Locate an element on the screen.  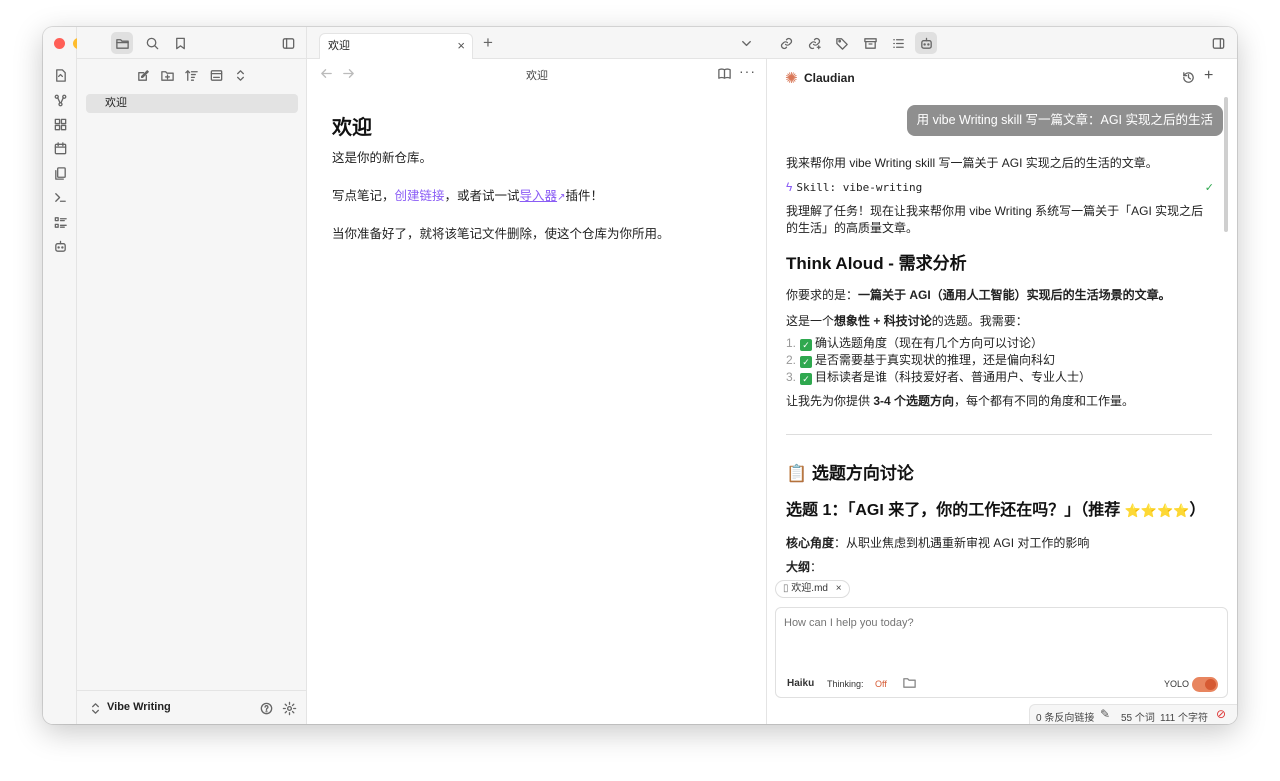
new-folder-icon is located at coordinates (167, 75).